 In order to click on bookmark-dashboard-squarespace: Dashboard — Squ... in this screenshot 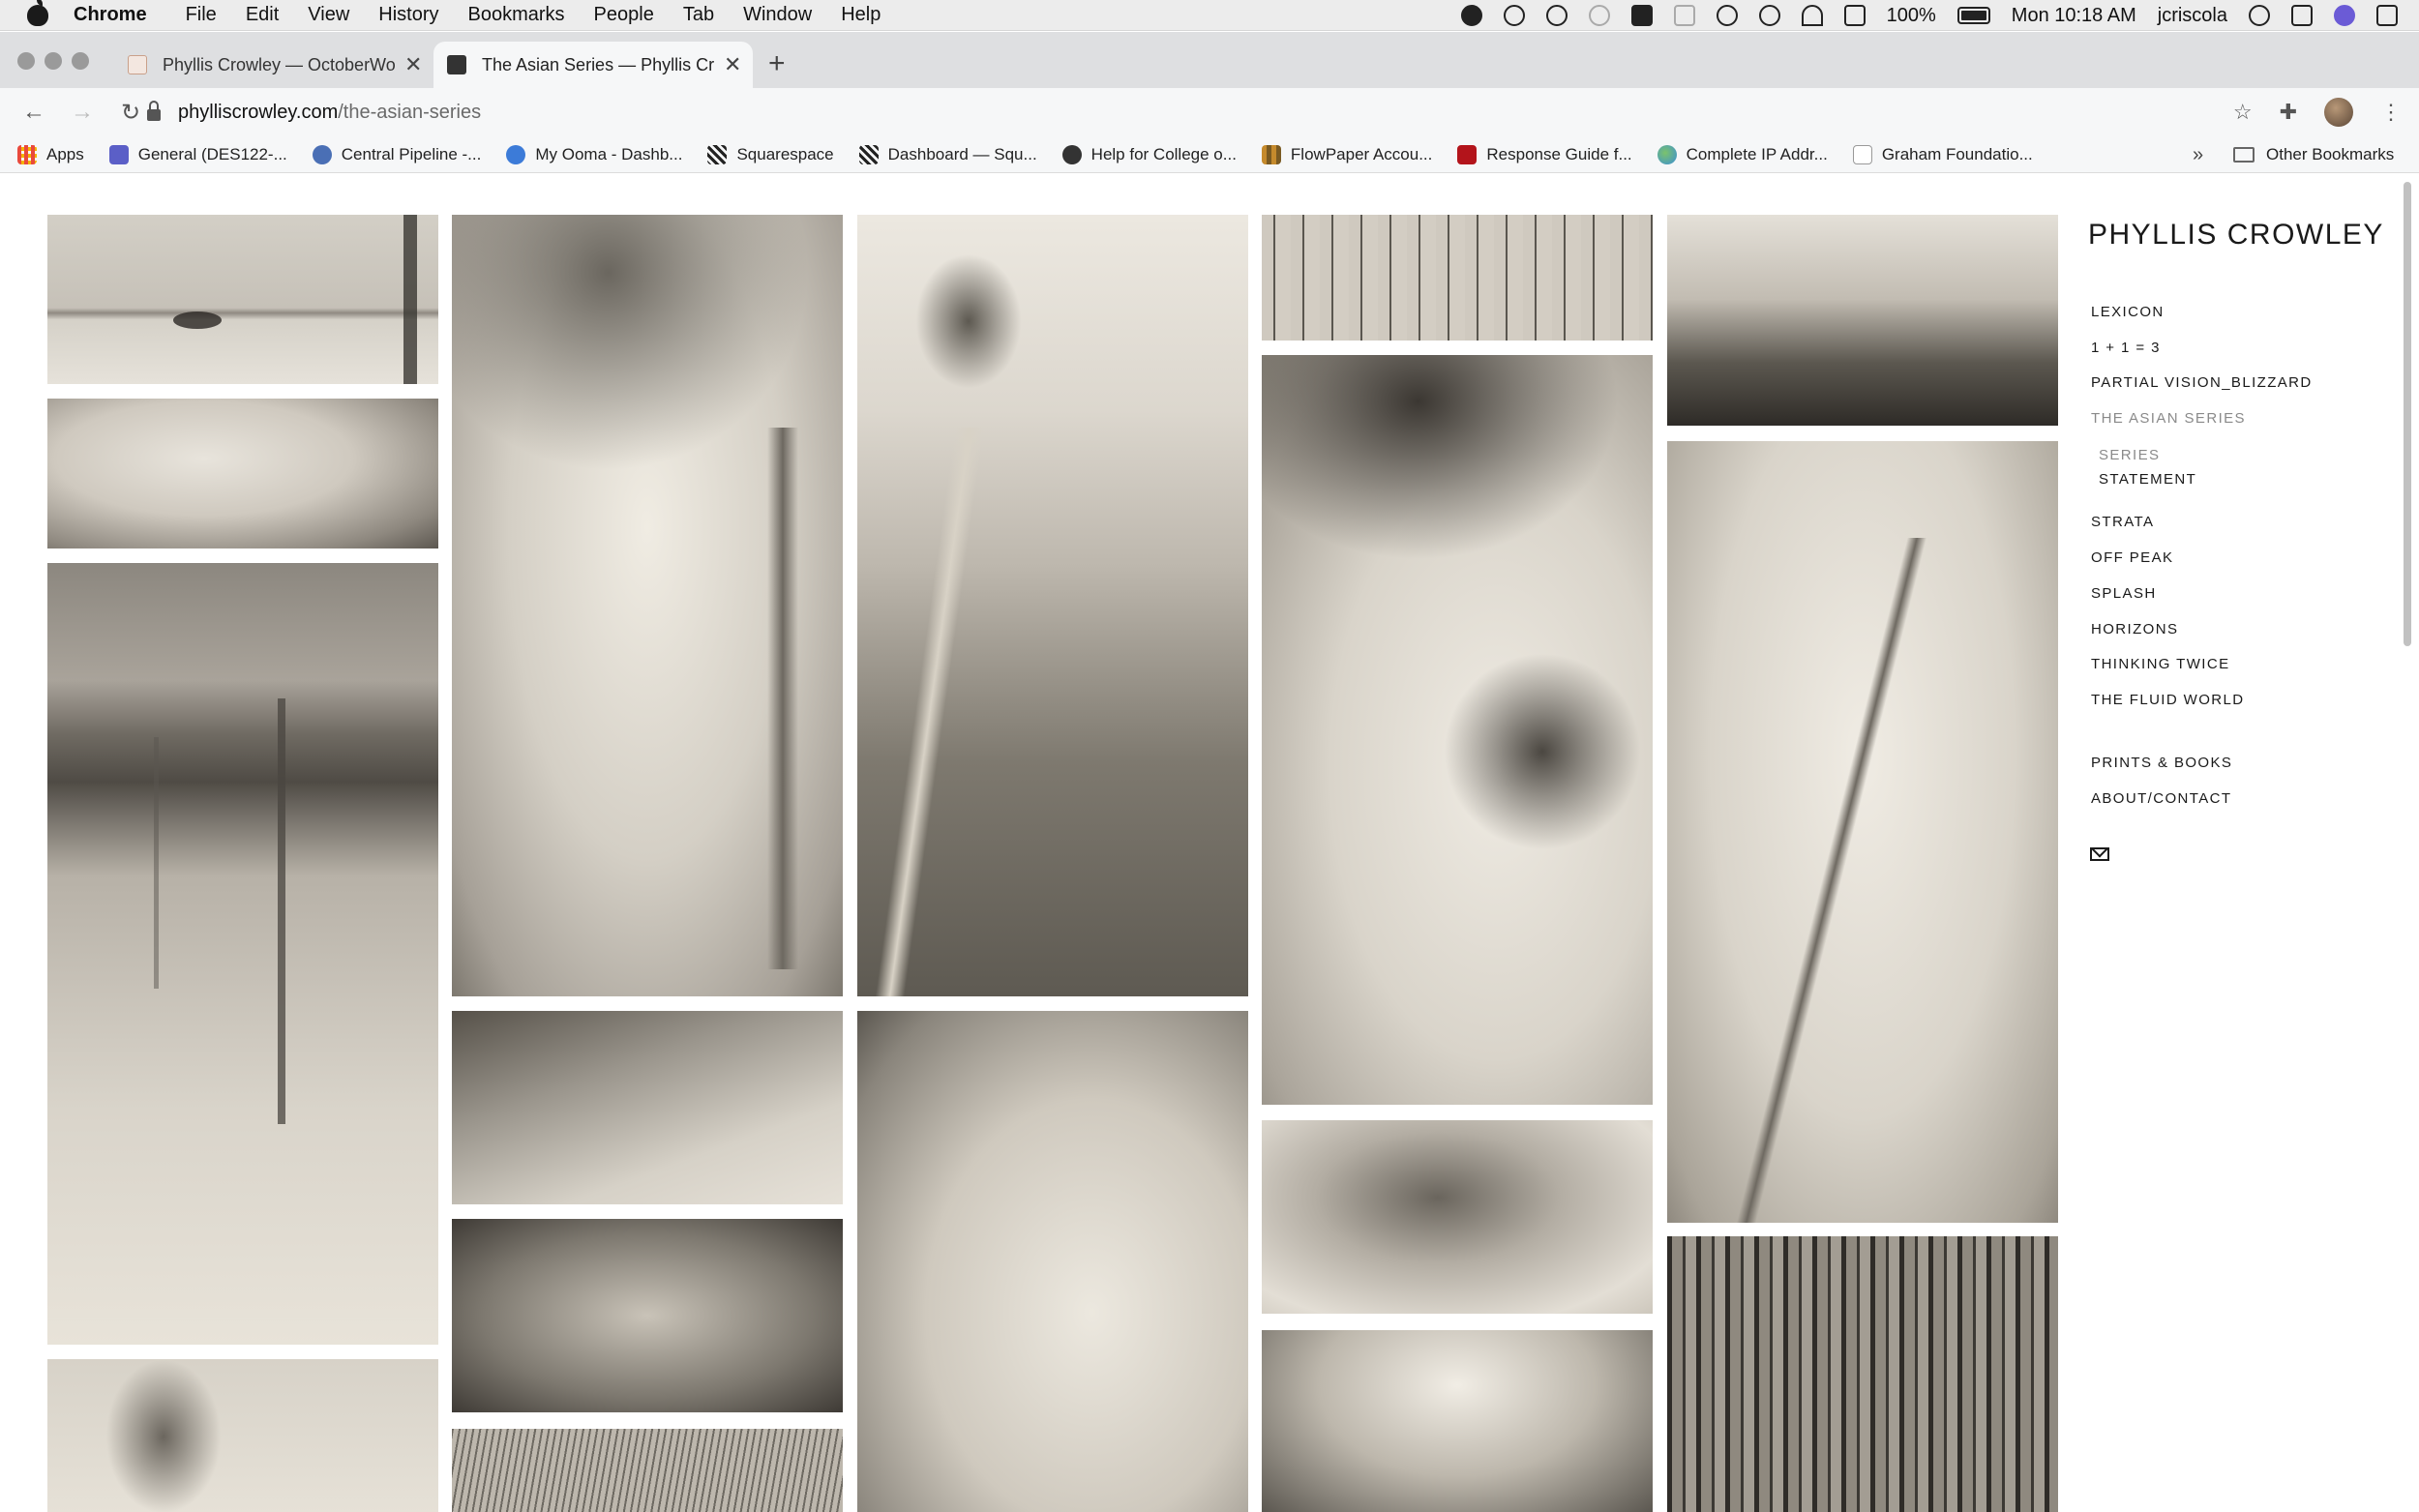, I will do `click(947, 154)`.